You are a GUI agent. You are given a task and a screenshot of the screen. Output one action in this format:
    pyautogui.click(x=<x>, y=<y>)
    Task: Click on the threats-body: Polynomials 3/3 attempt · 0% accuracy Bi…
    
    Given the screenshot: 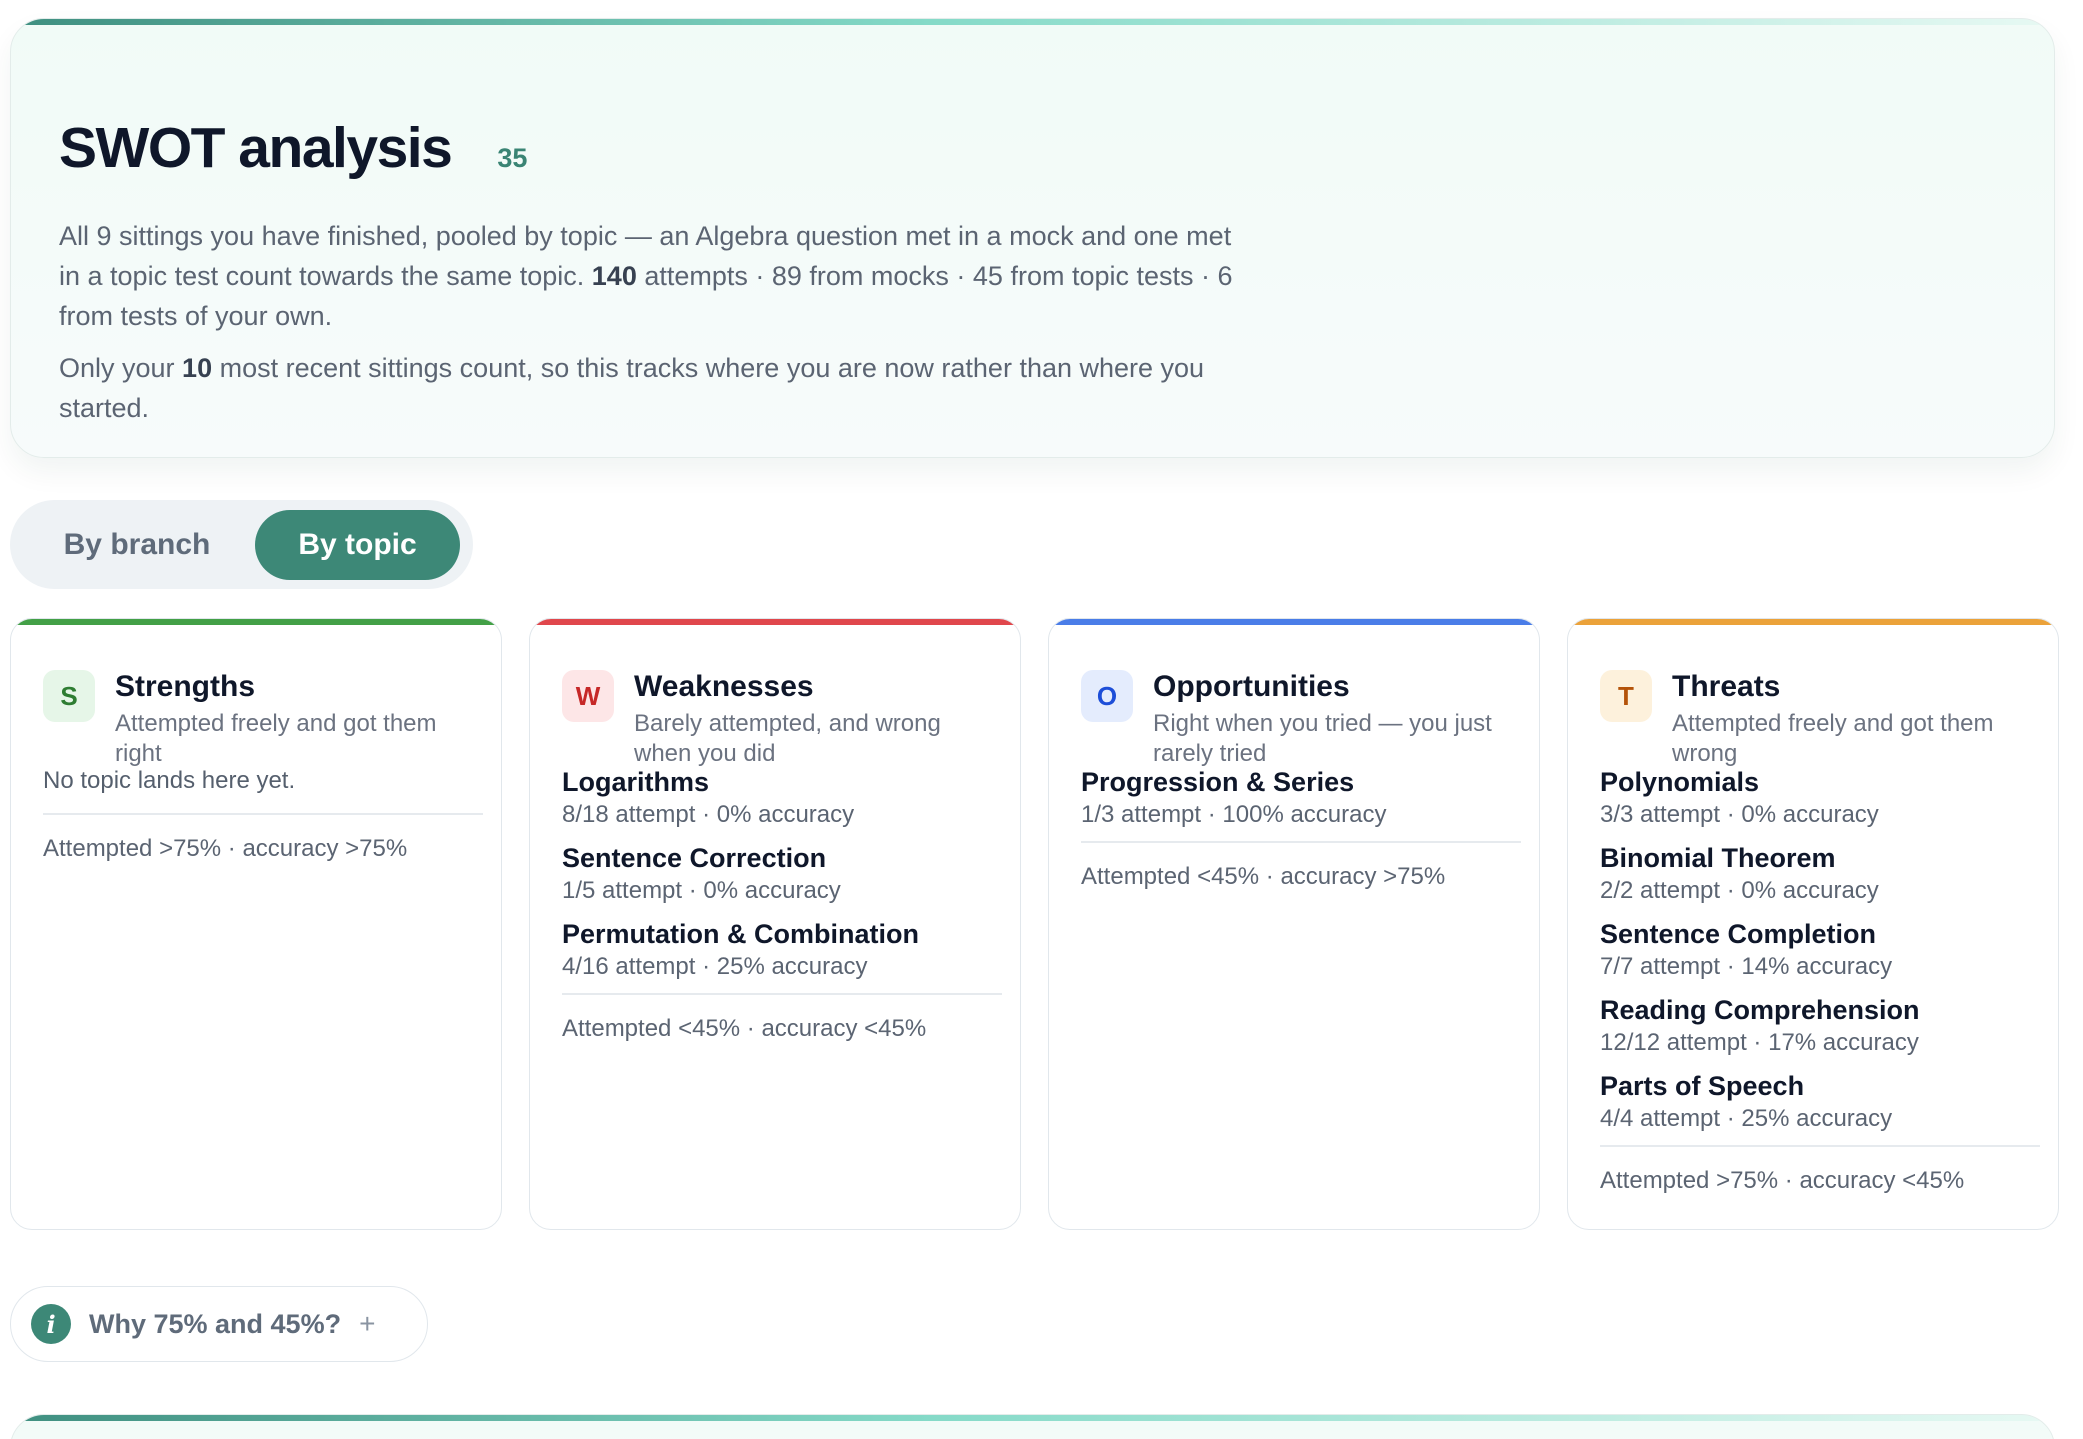 What is the action you would take?
    pyautogui.click(x=1820, y=981)
    